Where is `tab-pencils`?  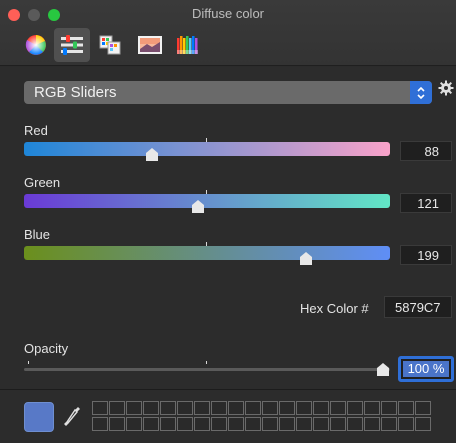
tab-pencils is located at coordinates (188, 45).